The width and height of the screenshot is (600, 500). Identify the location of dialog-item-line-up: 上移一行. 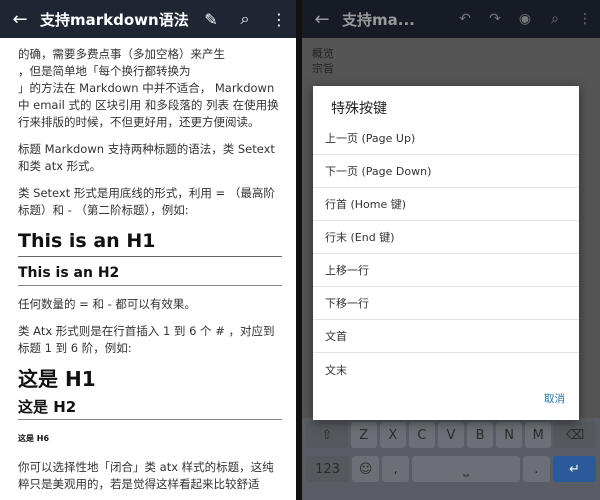
(446, 270).